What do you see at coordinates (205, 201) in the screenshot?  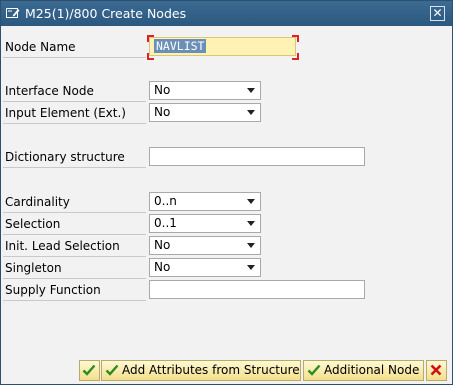 I see `cardinality-select: 0..n` at bounding box center [205, 201].